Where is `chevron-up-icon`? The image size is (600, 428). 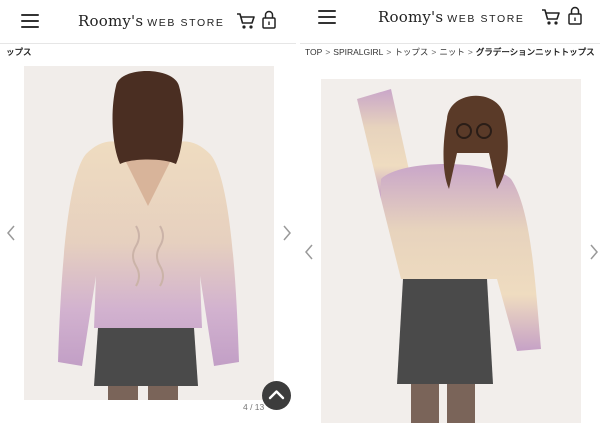
chevron-up-icon is located at coordinates (276, 395).